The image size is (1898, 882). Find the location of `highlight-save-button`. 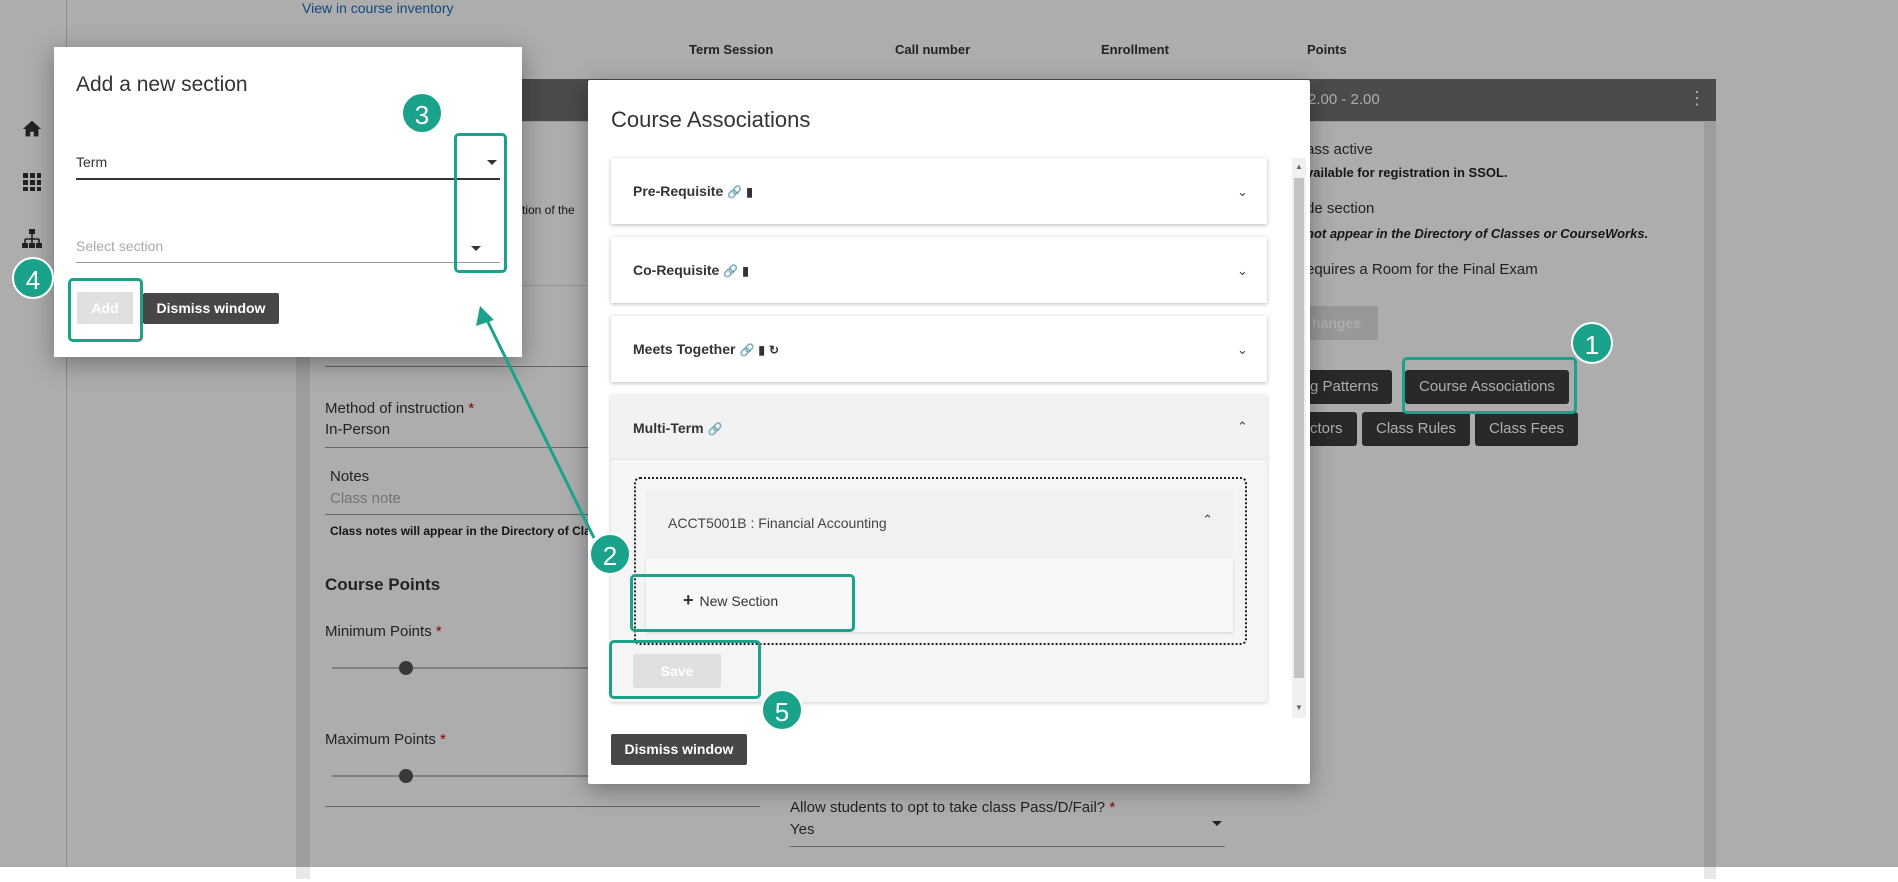

highlight-save-button is located at coordinates (685, 669).